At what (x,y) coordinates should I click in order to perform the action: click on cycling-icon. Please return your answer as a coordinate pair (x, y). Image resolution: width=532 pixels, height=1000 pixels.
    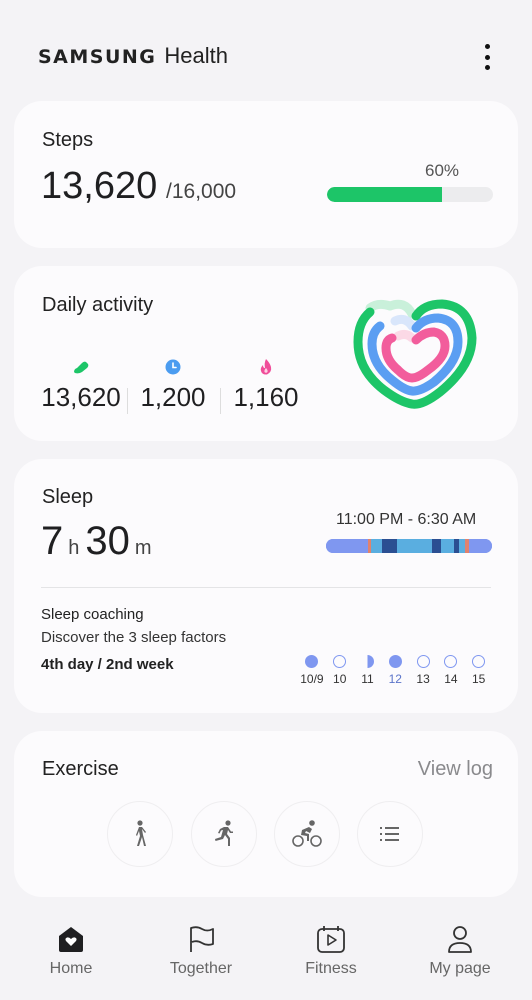
    Looking at the image, I should click on (307, 833).